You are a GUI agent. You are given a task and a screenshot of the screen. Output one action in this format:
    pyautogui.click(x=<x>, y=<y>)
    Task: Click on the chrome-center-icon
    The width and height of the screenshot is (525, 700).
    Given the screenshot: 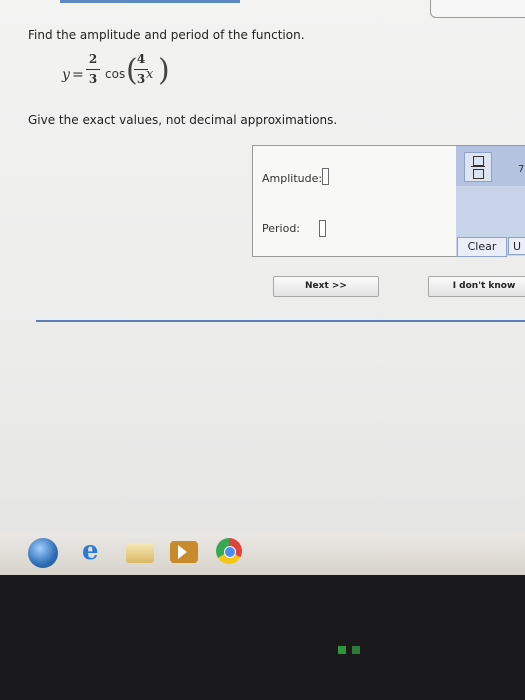 What is the action you would take?
    pyautogui.click(x=230, y=552)
    